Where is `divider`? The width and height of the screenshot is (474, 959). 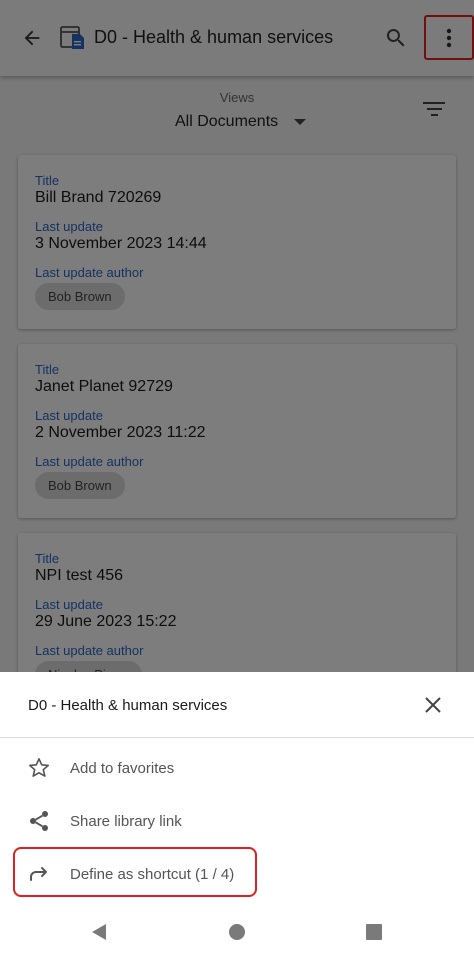 divider is located at coordinates (237, 737).